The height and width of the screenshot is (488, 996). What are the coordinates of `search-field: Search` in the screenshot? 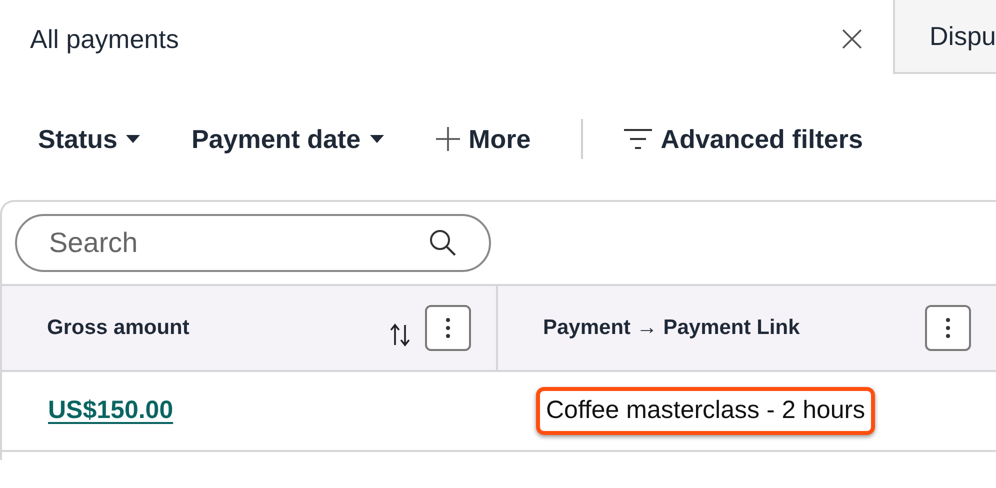 It's located at (253, 243).